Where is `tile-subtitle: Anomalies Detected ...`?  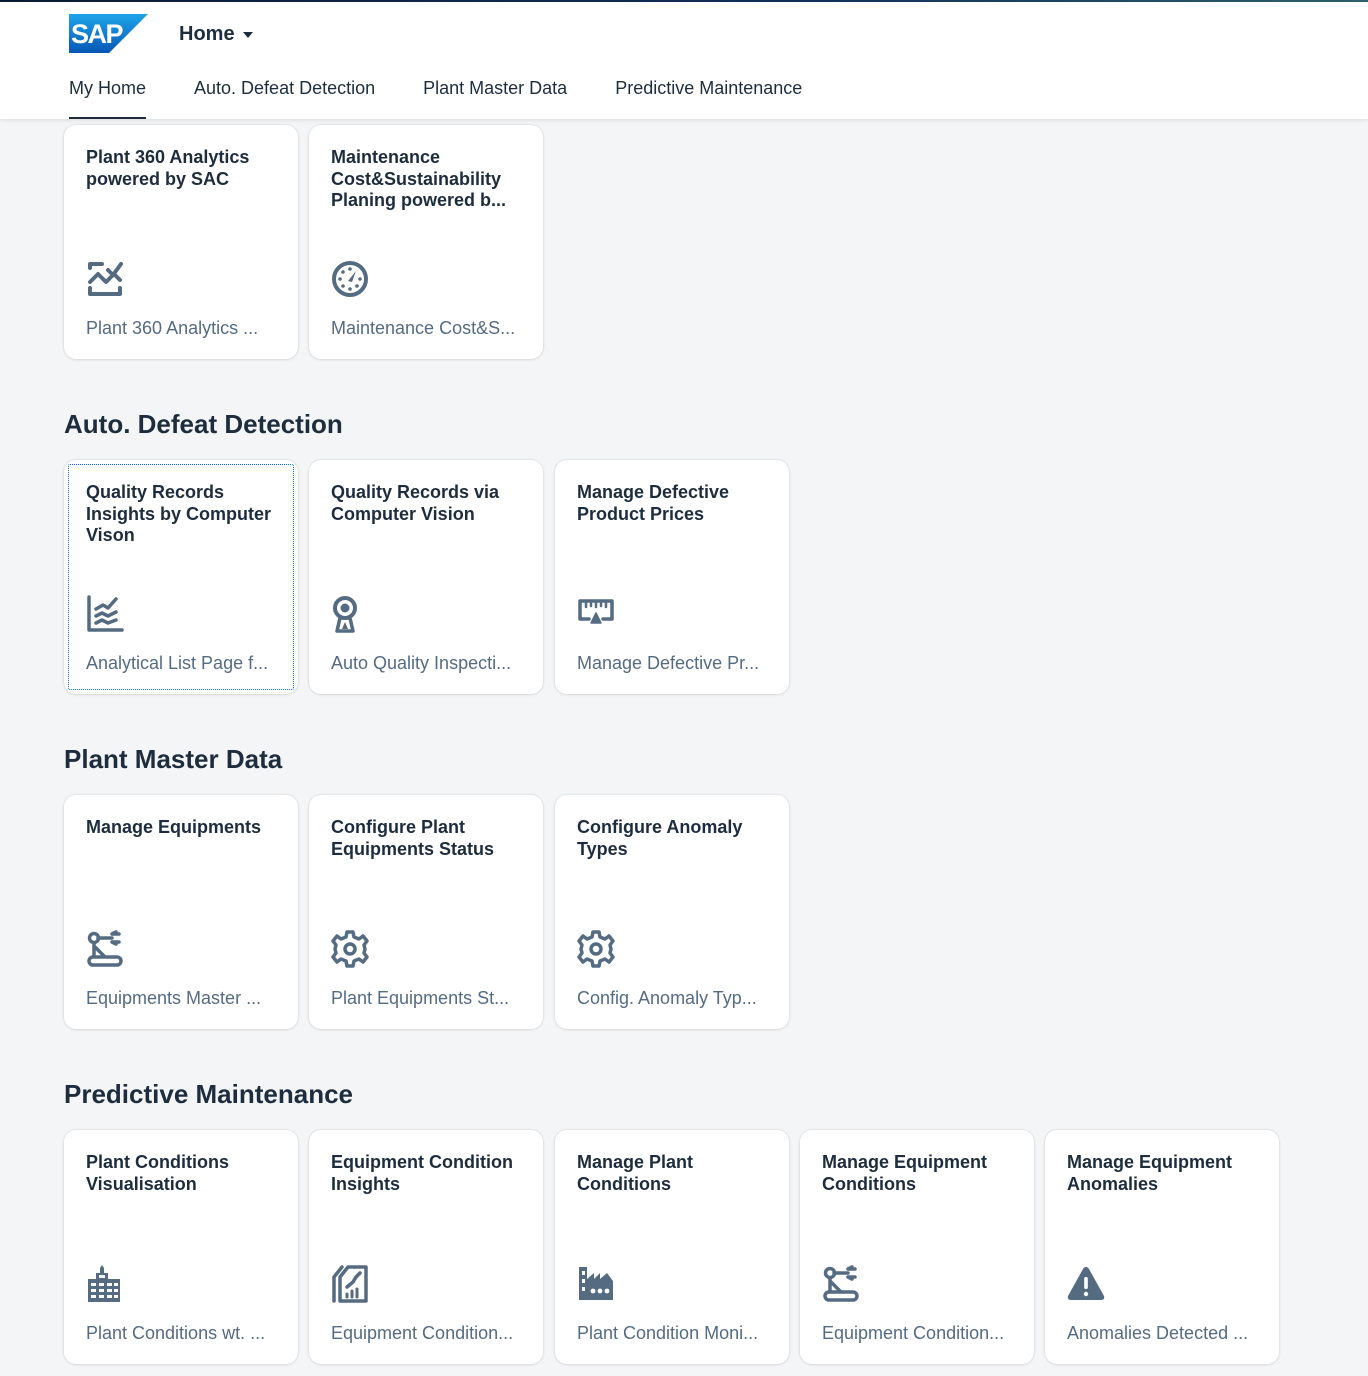
tile-subtitle: Anomalies Detected ... is located at coordinates (1158, 1333).